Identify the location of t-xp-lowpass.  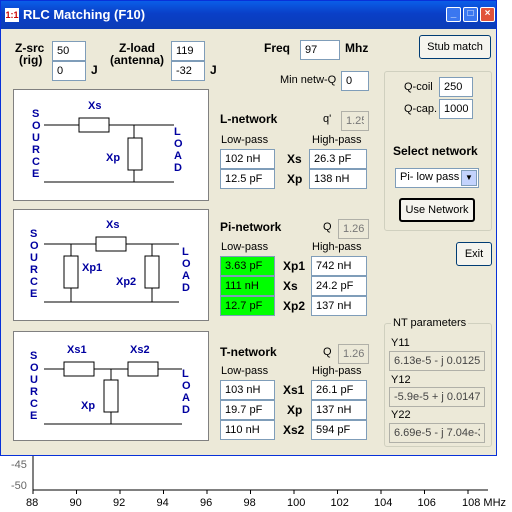
(247, 410).